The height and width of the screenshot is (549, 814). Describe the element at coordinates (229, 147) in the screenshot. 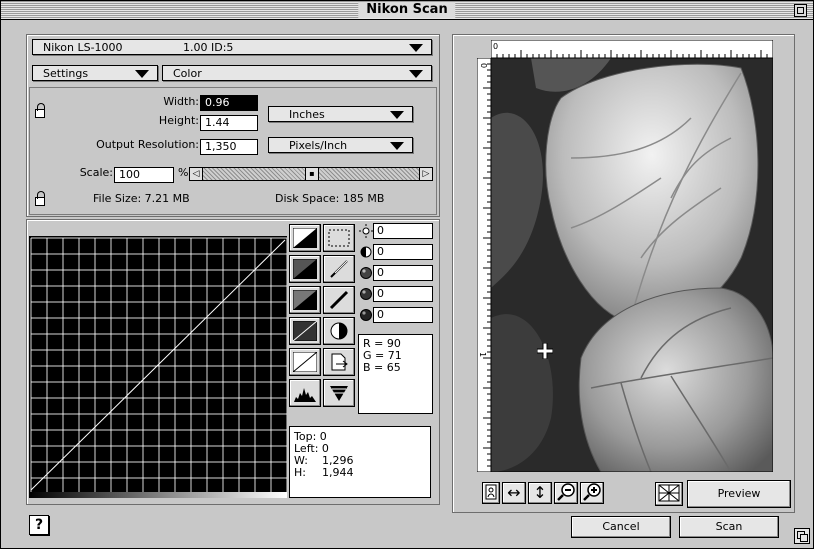

I see `resolution-field: 1,350` at that location.